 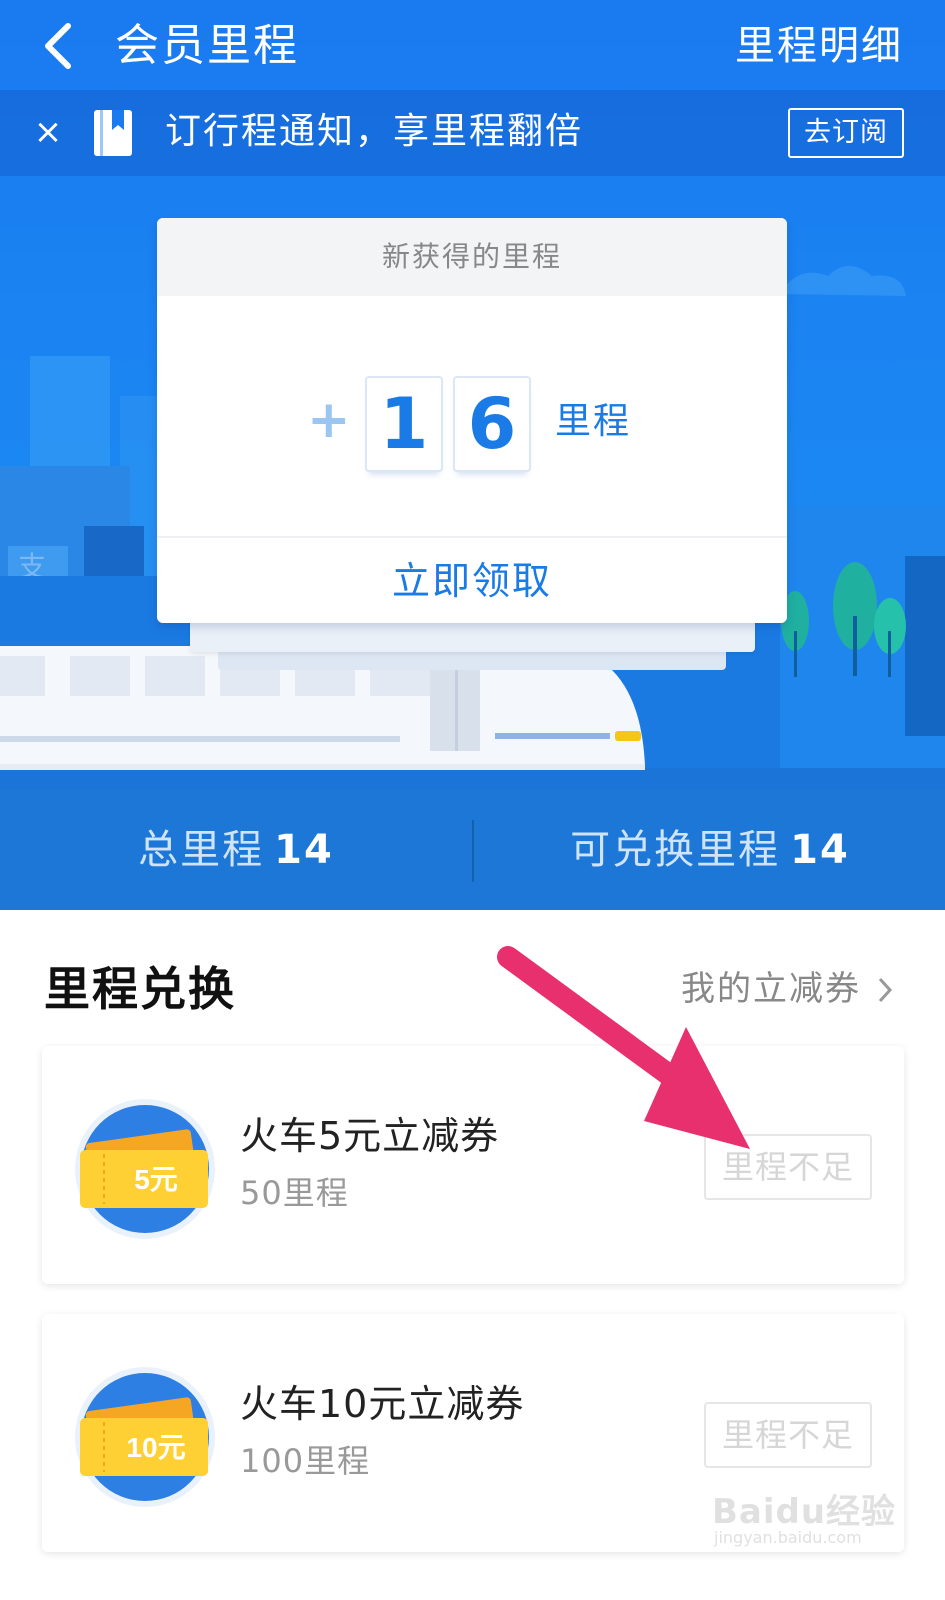 I want to click on exchangeable-mileage: 可兑换里程 14, so click(x=709, y=850).